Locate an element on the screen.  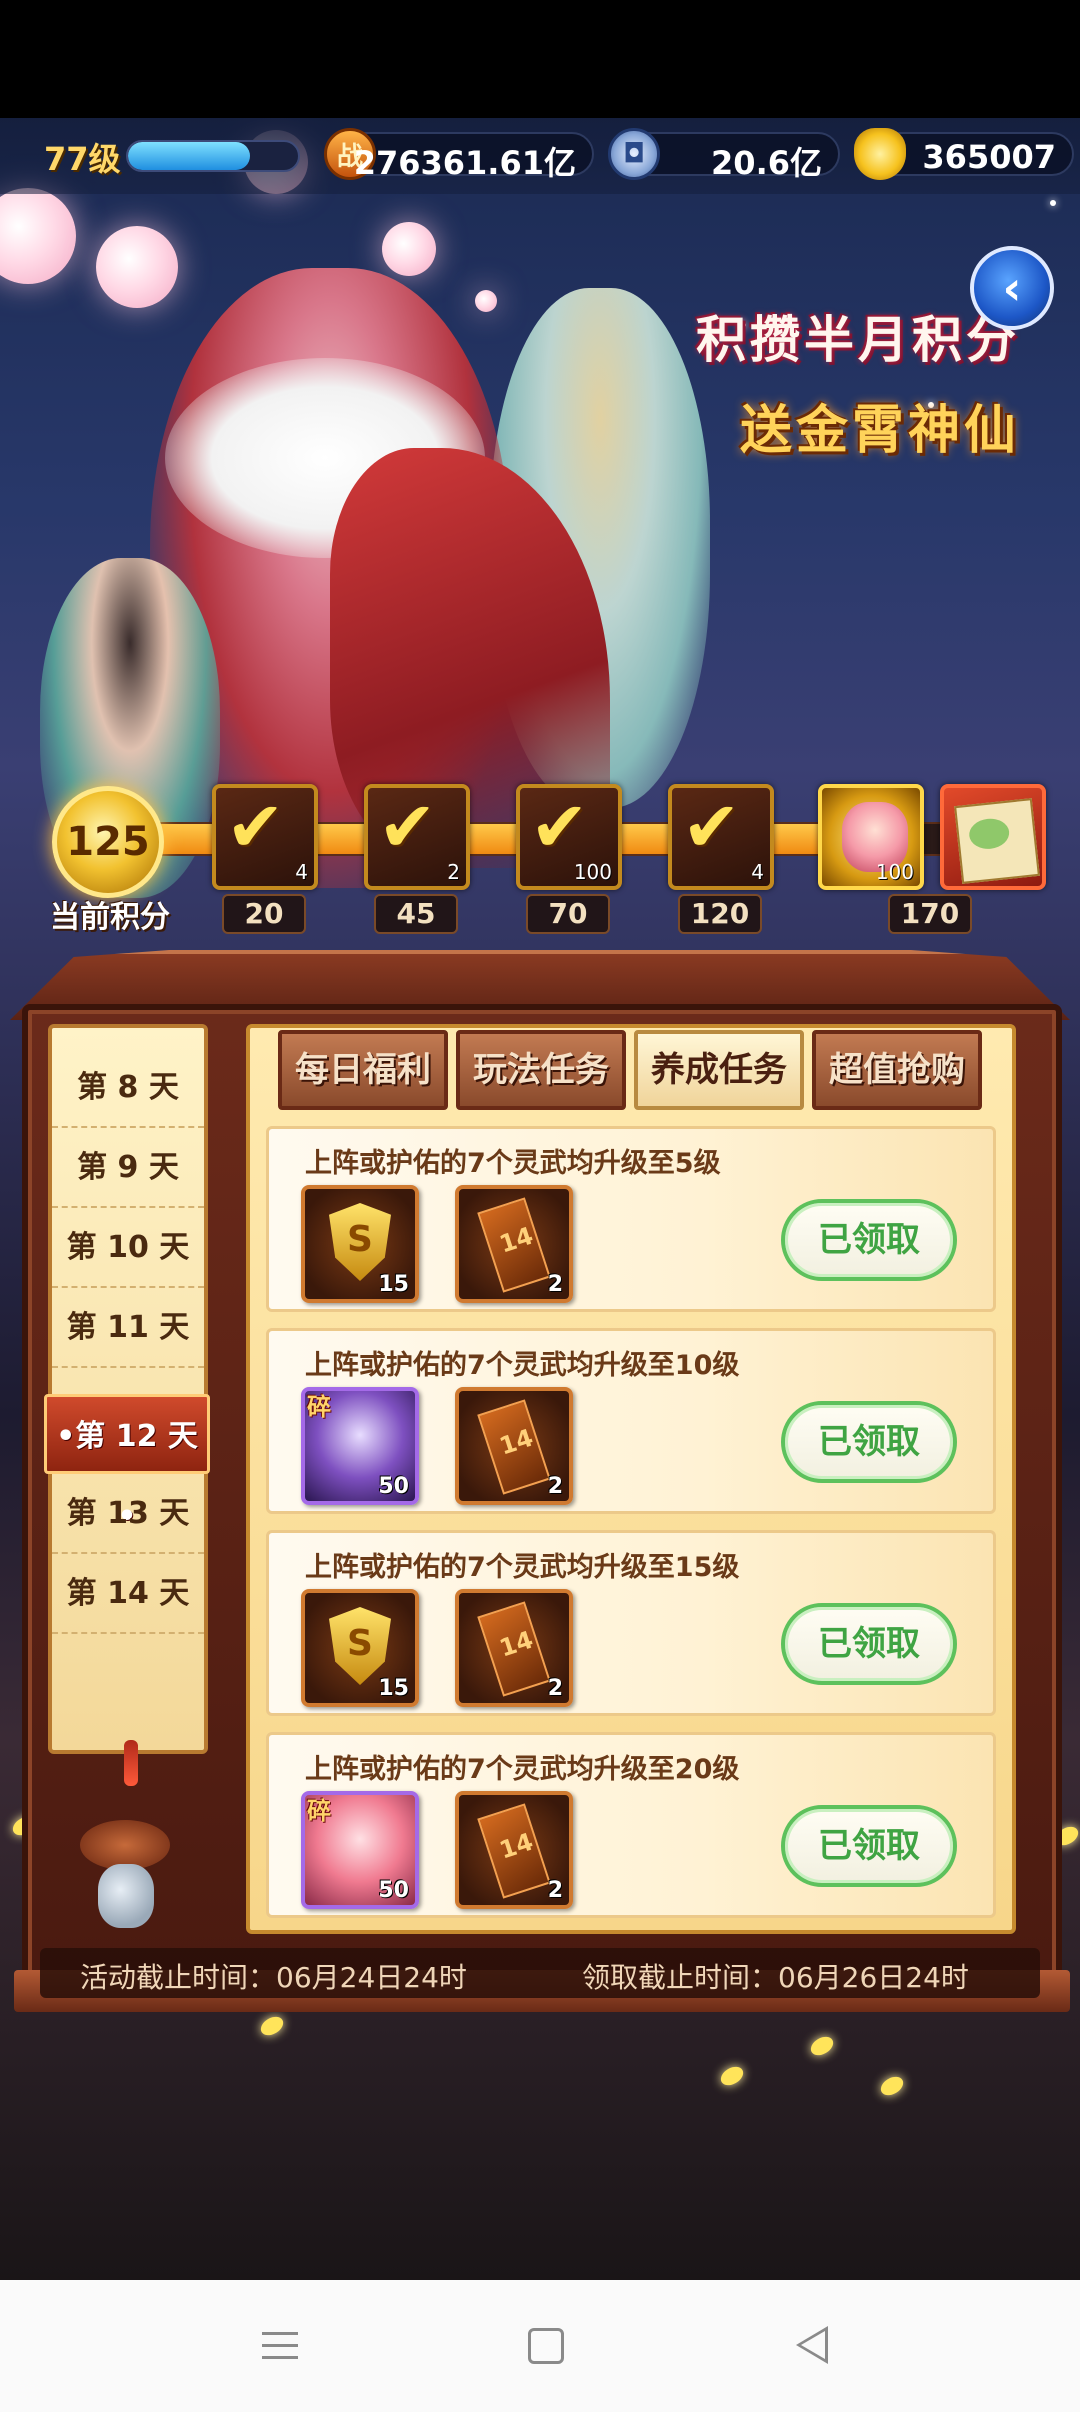
tab-gameplay-tasks: 玩法任务 is located at coordinates (541, 1070).